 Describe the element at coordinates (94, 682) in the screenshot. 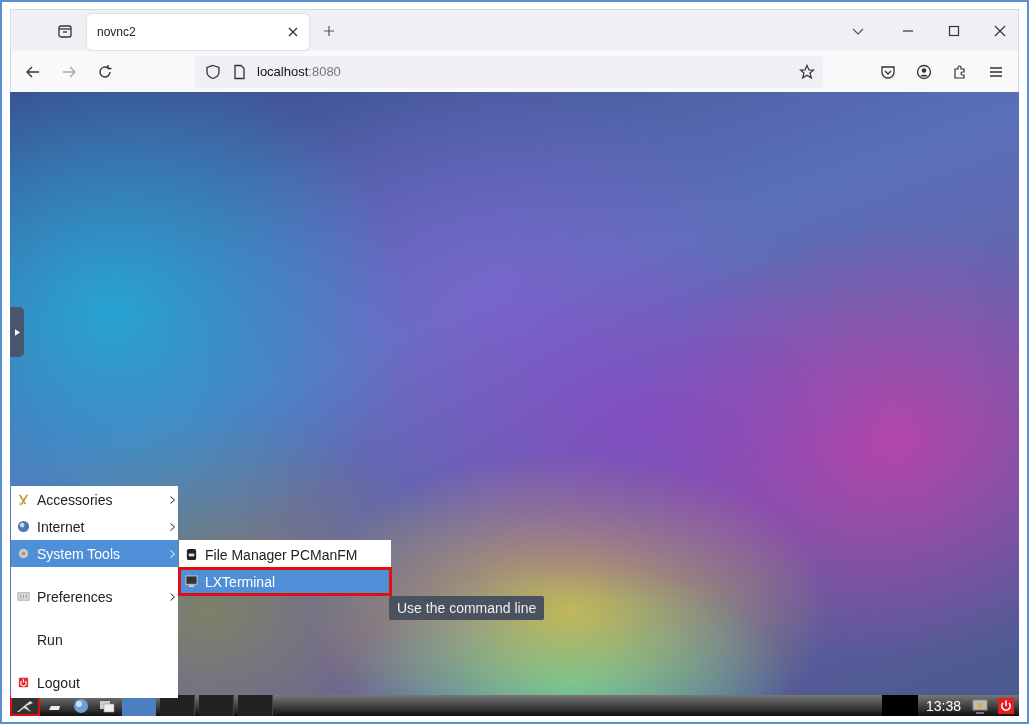

I see `menu-item: Logout` at that location.